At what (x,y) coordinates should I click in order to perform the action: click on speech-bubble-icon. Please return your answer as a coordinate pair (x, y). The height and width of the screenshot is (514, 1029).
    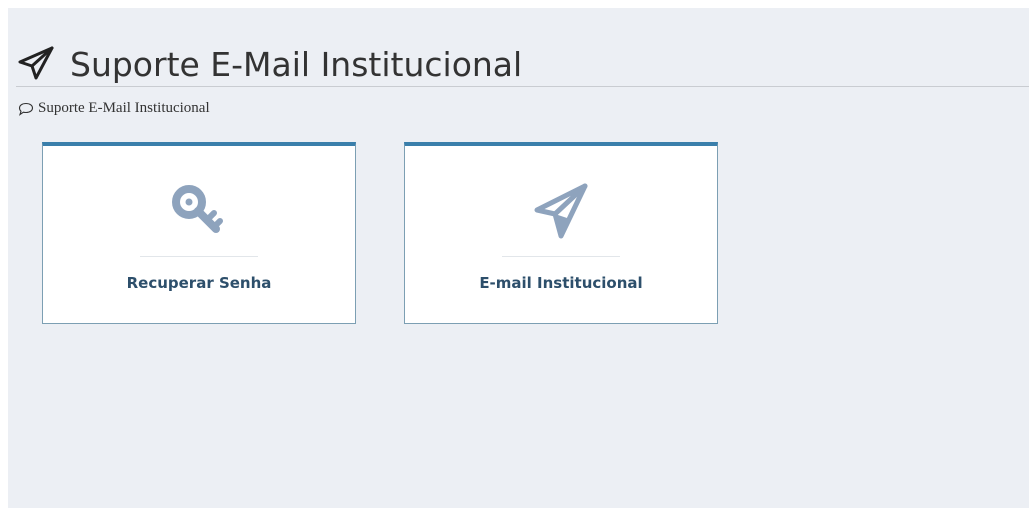
    Looking at the image, I should click on (26, 109).